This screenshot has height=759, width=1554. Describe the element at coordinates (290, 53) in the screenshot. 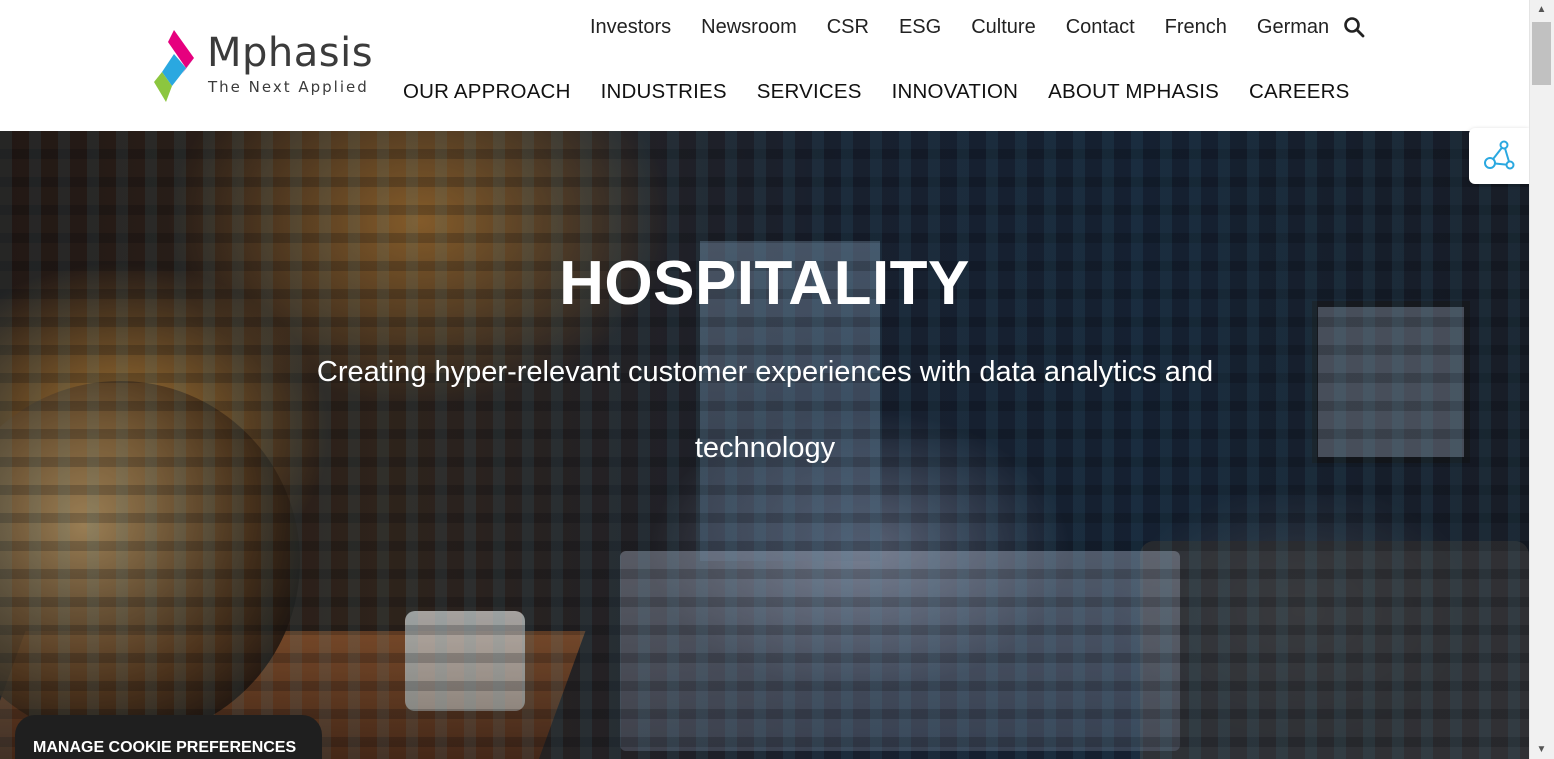

I see `brand-name: Mphasis` at that location.